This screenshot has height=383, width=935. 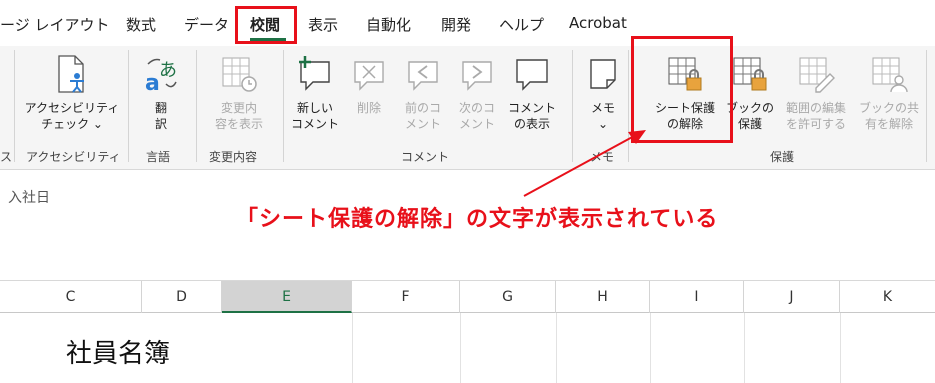 What do you see at coordinates (887, 297) in the screenshot?
I see `column-header-k: K` at bounding box center [887, 297].